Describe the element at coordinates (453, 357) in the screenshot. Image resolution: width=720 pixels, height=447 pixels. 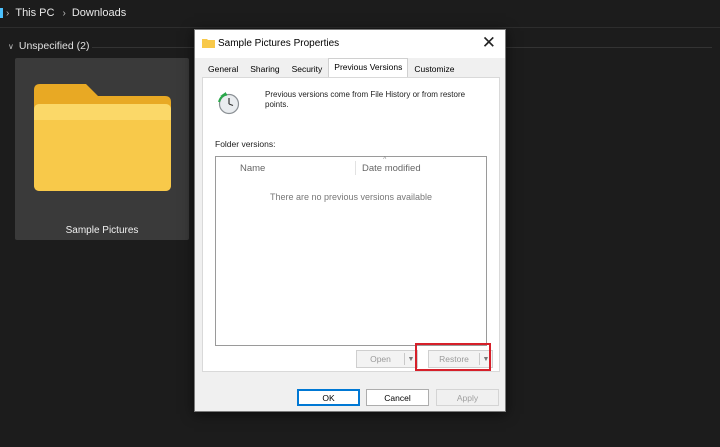
I see `restore-highlight-box` at that location.